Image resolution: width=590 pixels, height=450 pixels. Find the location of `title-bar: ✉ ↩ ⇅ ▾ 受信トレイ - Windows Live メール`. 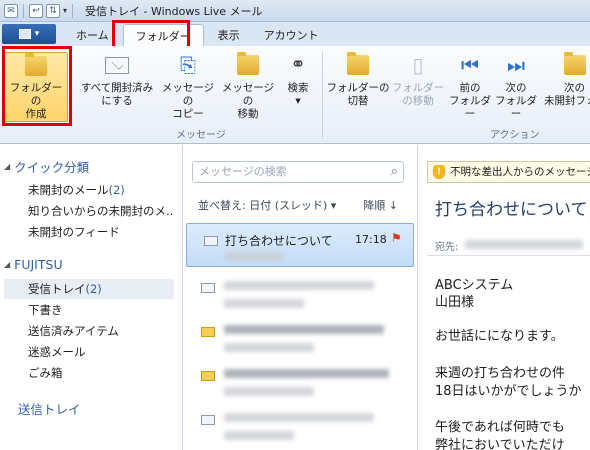

title-bar: ✉ ↩ ⇅ ▾ 受信トレイ - Windows Live メール is located at coordinates (295, 11).